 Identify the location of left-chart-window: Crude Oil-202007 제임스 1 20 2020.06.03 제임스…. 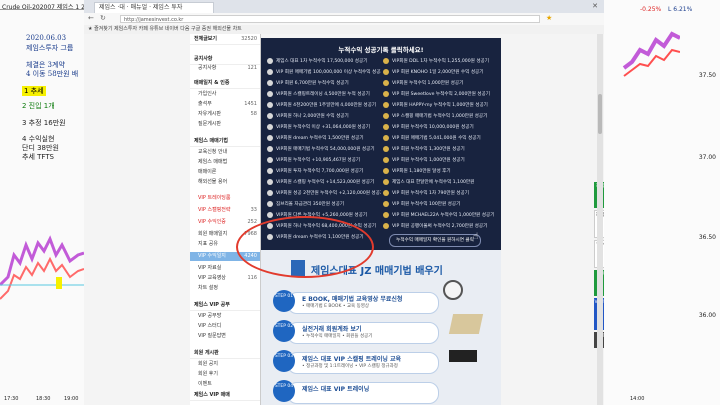
(42, 202).